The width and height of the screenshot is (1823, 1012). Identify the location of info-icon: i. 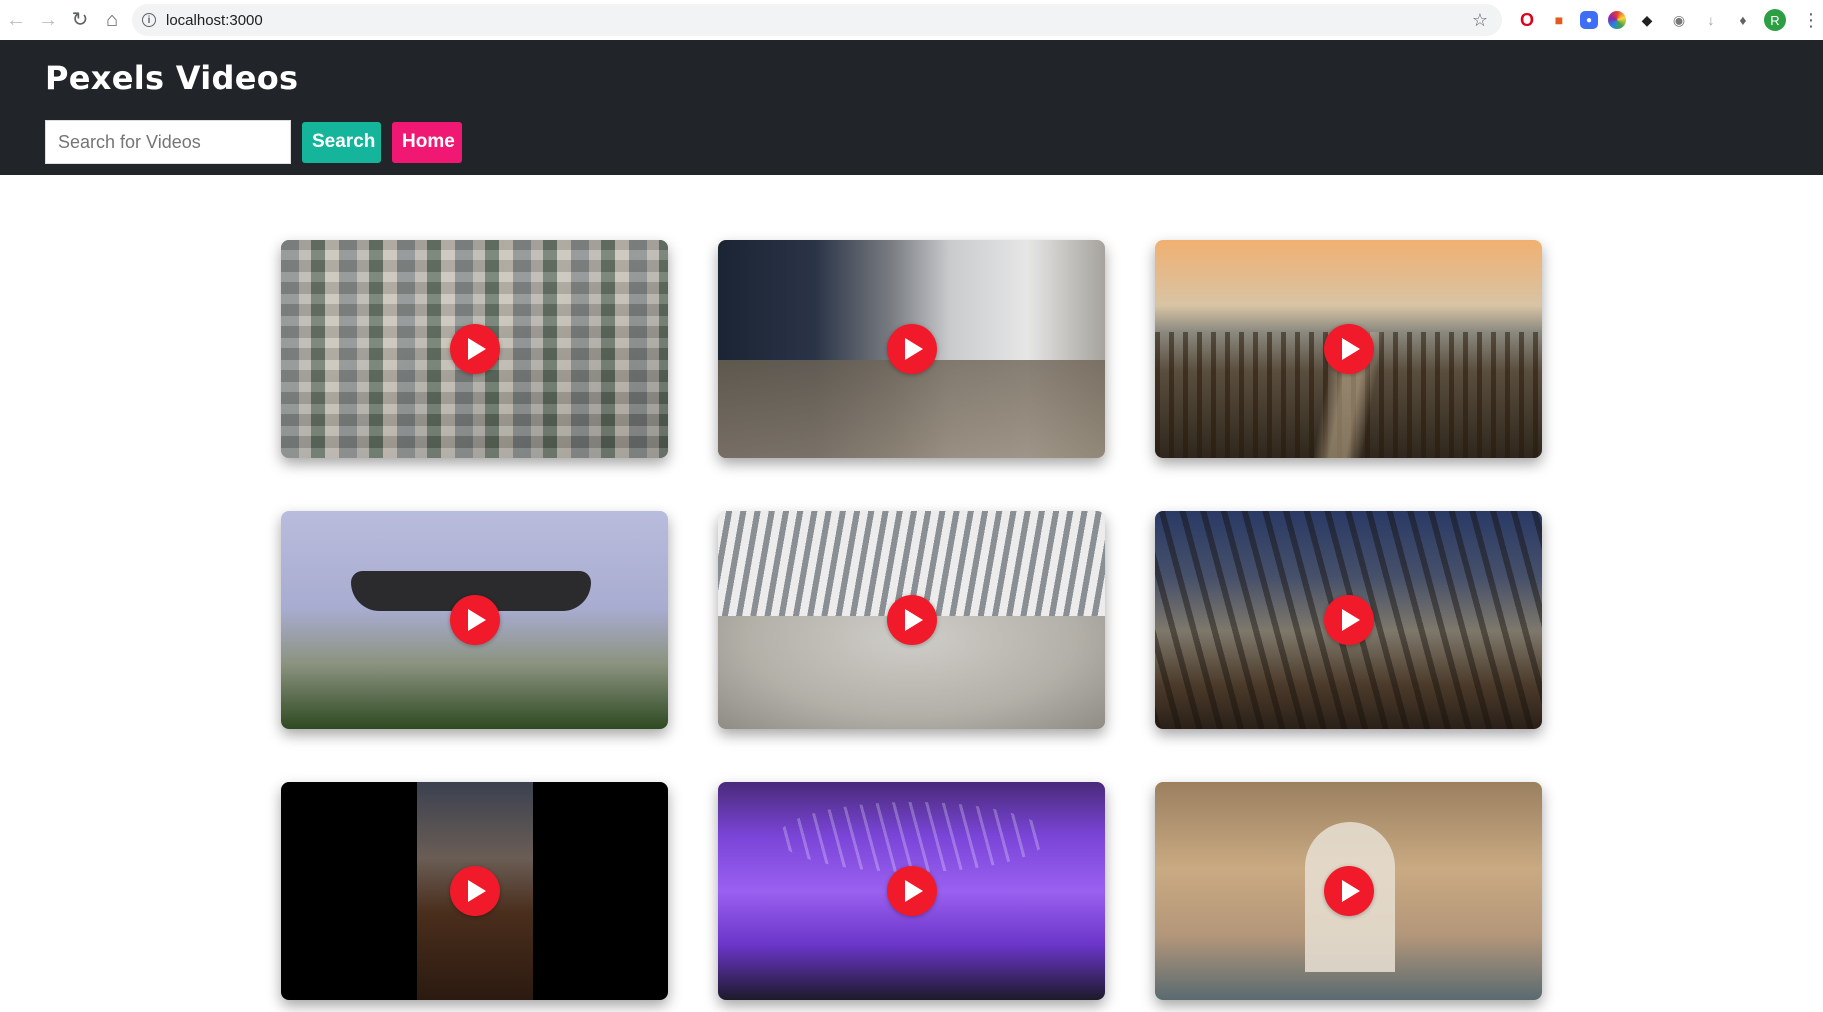
(149, 20).